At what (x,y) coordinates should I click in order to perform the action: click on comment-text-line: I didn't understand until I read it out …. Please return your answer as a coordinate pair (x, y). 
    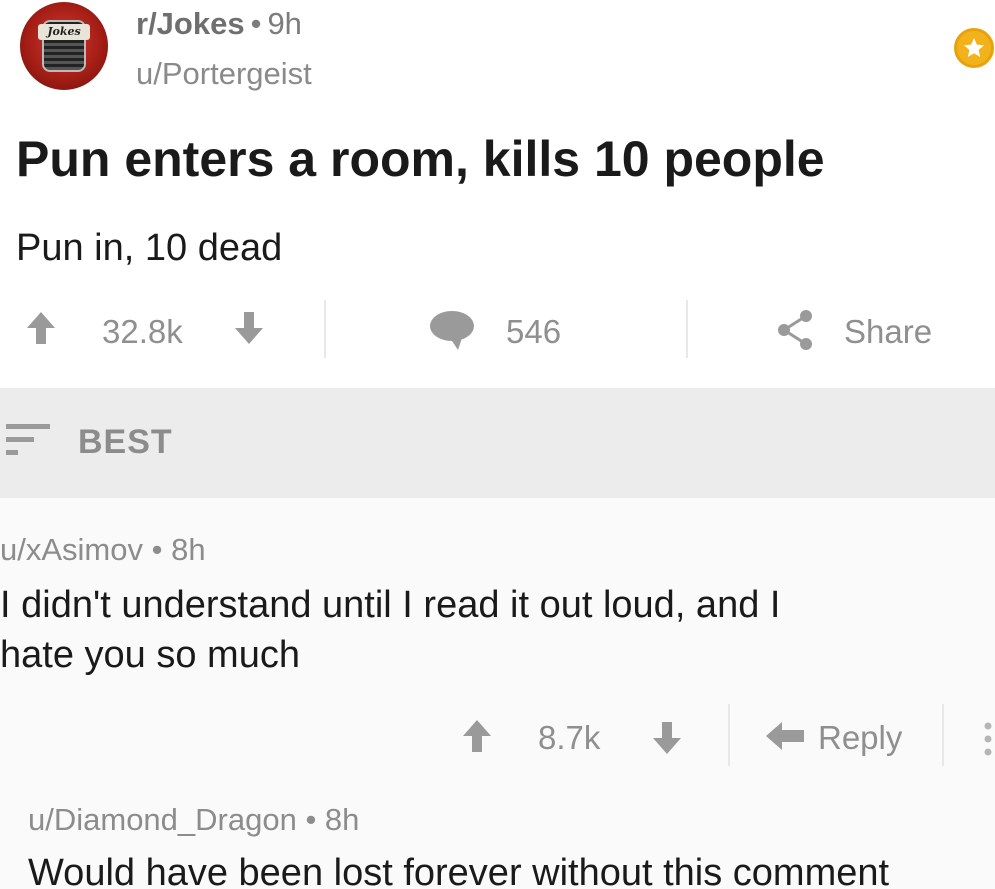
    Looking at the image, I should click on (390, 605).